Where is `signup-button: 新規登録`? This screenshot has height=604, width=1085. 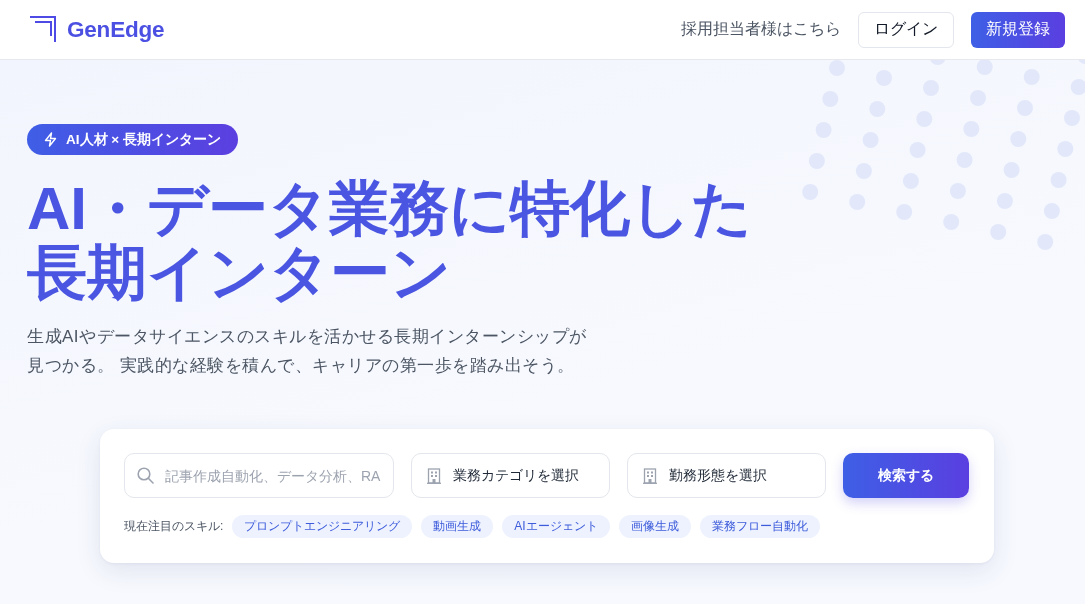
signup-button: 新規登録 is located at coordinates (1018, 29).